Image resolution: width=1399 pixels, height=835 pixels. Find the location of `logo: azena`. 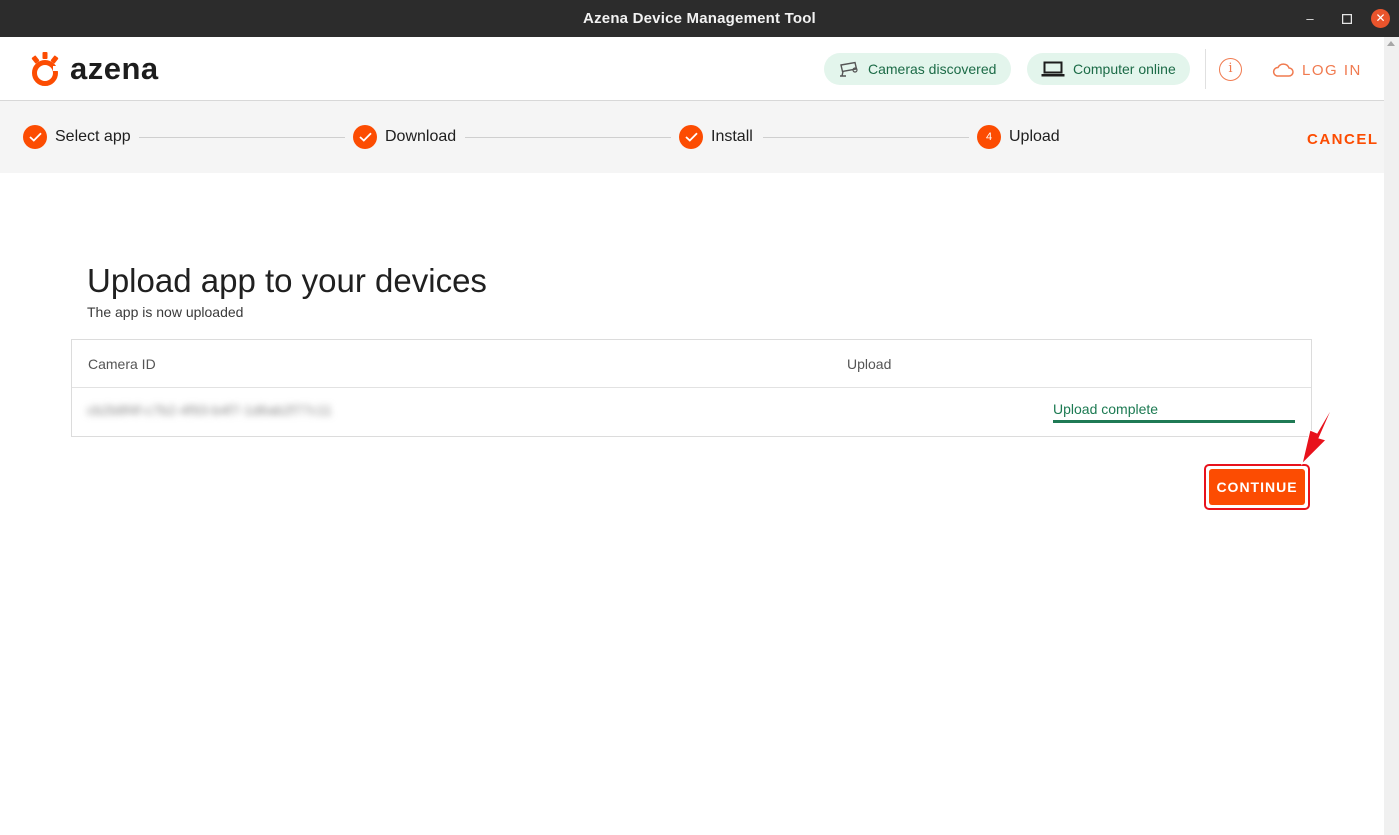

logo: azena is located at coordinates (94, 69).